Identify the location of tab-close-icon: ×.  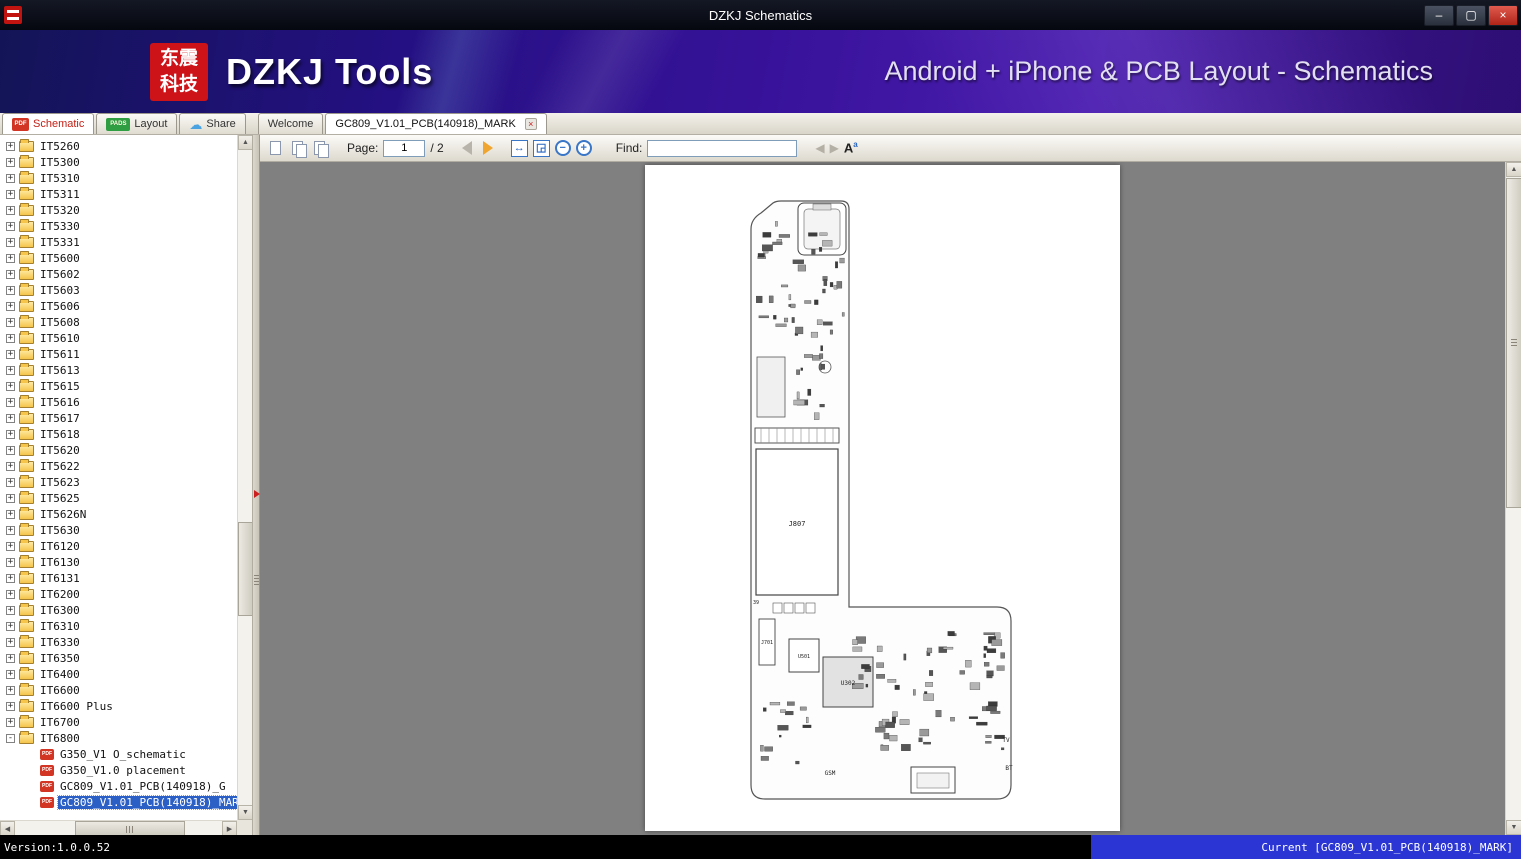
(530, 124).